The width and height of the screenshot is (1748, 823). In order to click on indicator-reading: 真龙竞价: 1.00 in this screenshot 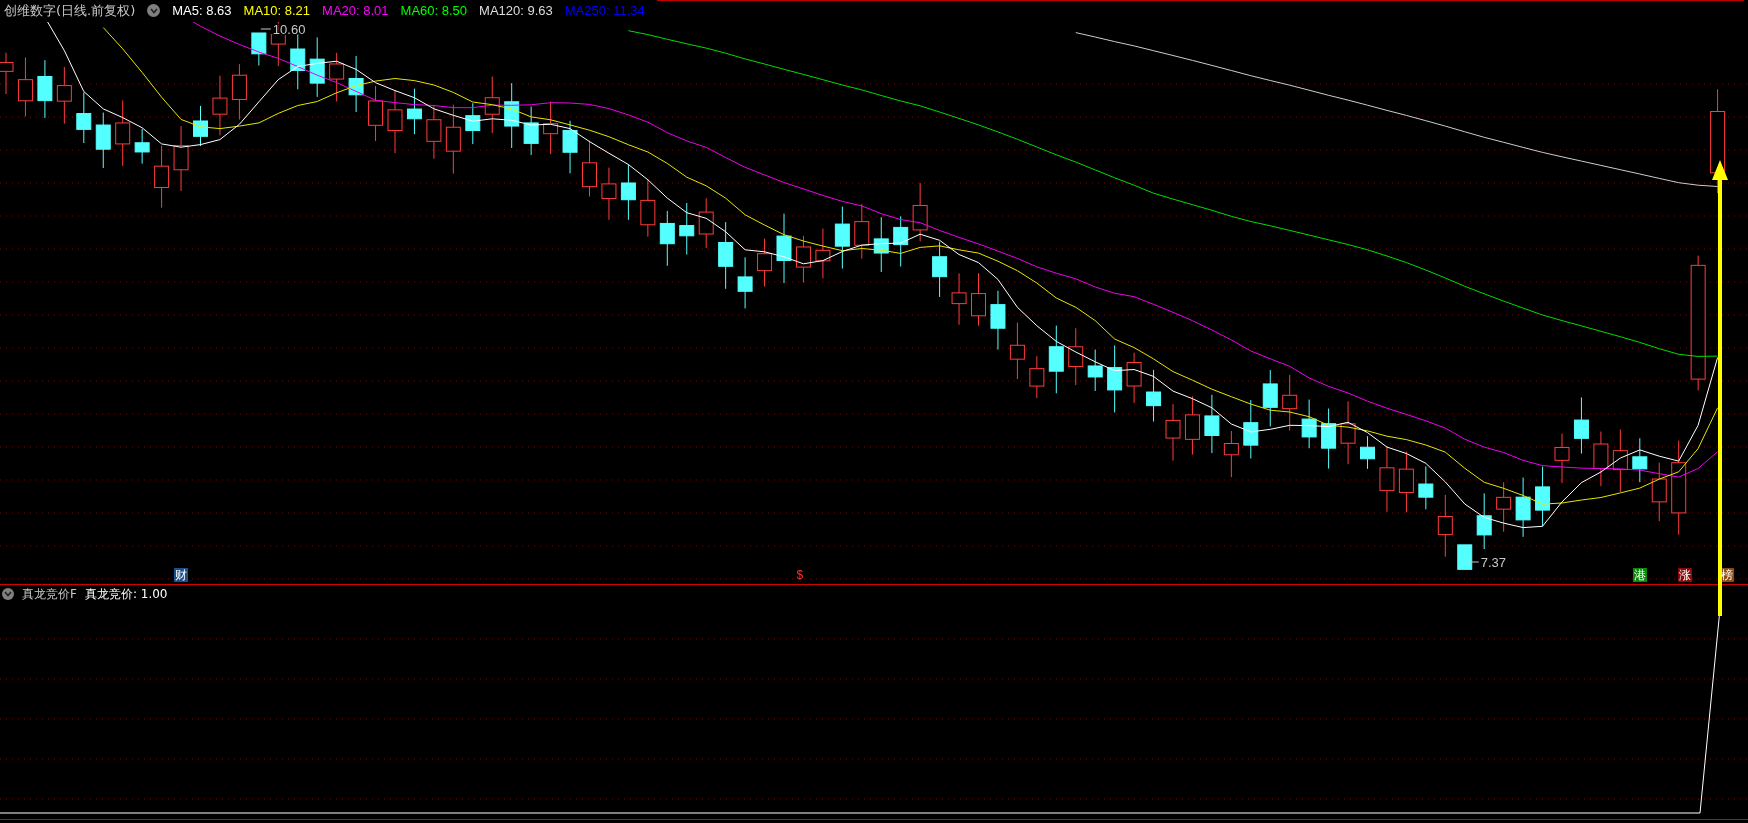, I will do `click(126, 594)`.